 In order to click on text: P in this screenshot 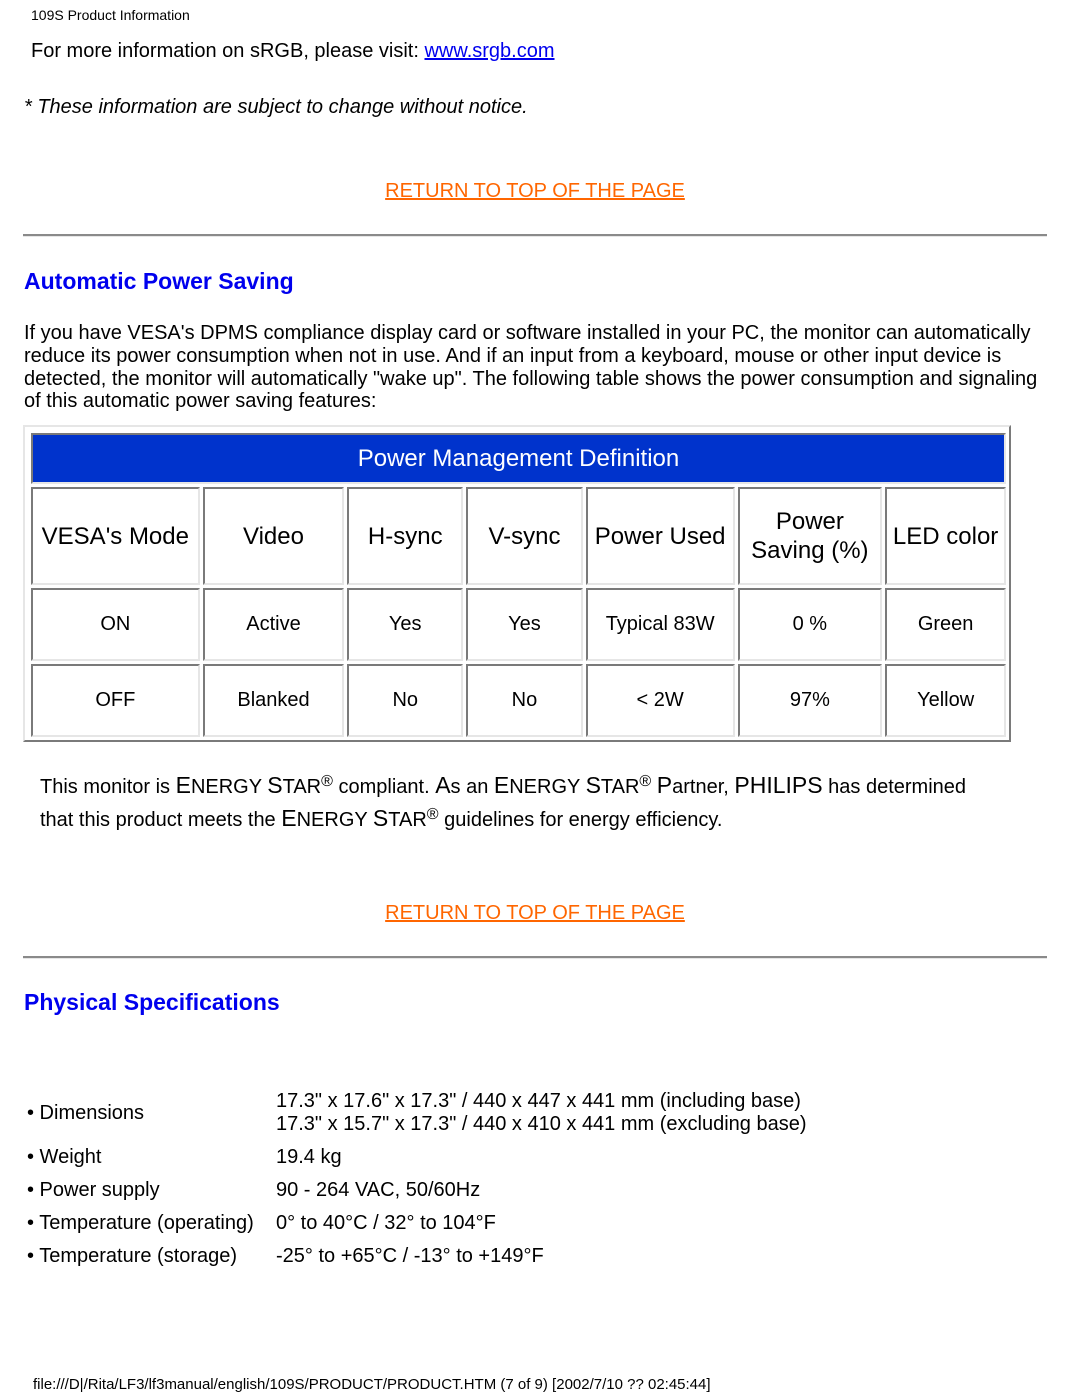, I will do `click(664, 785)`.